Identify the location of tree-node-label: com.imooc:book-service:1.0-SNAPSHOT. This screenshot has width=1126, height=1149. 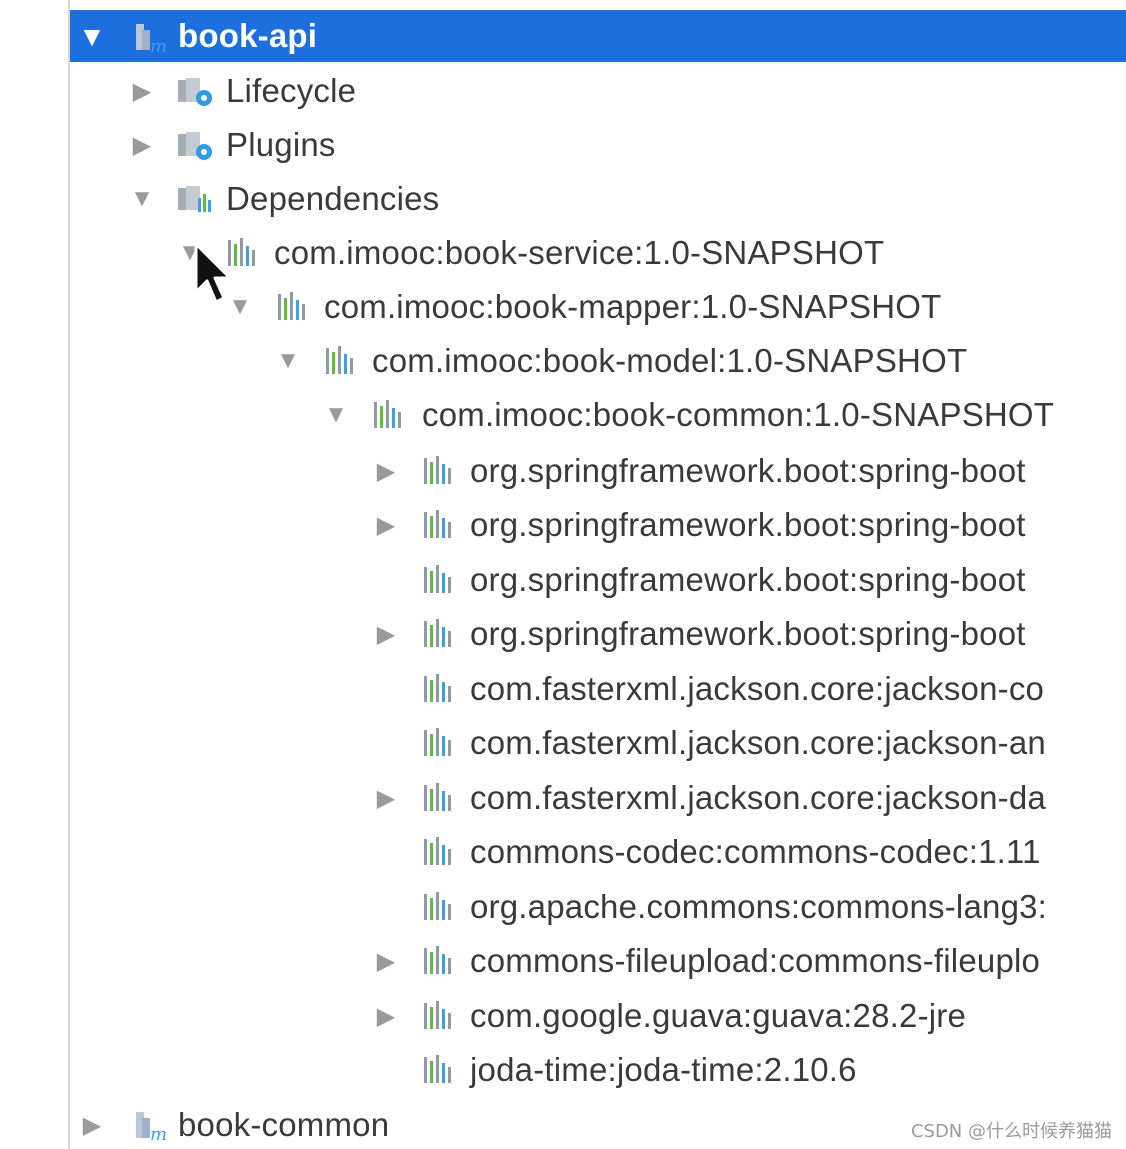
(579, 252).